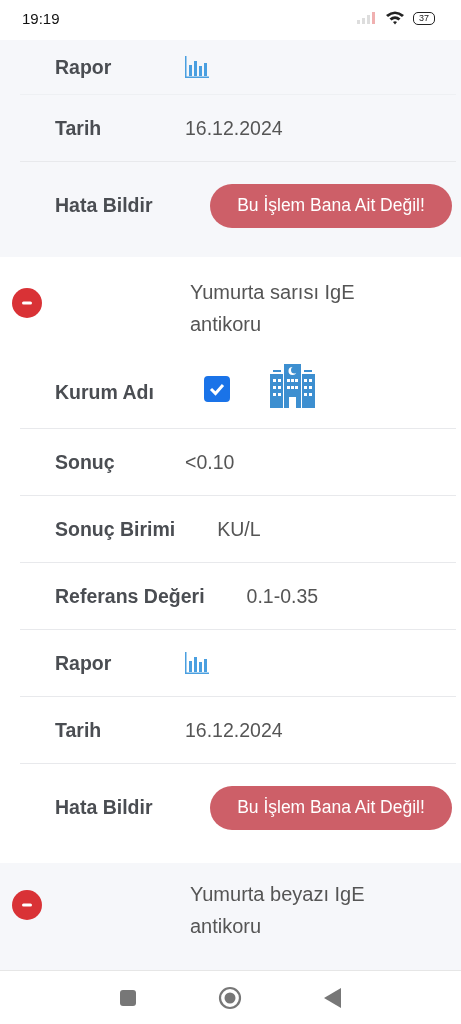 This screenshot has height=1024, width=461. I want to click on wifi-icon, so click(395, 18).